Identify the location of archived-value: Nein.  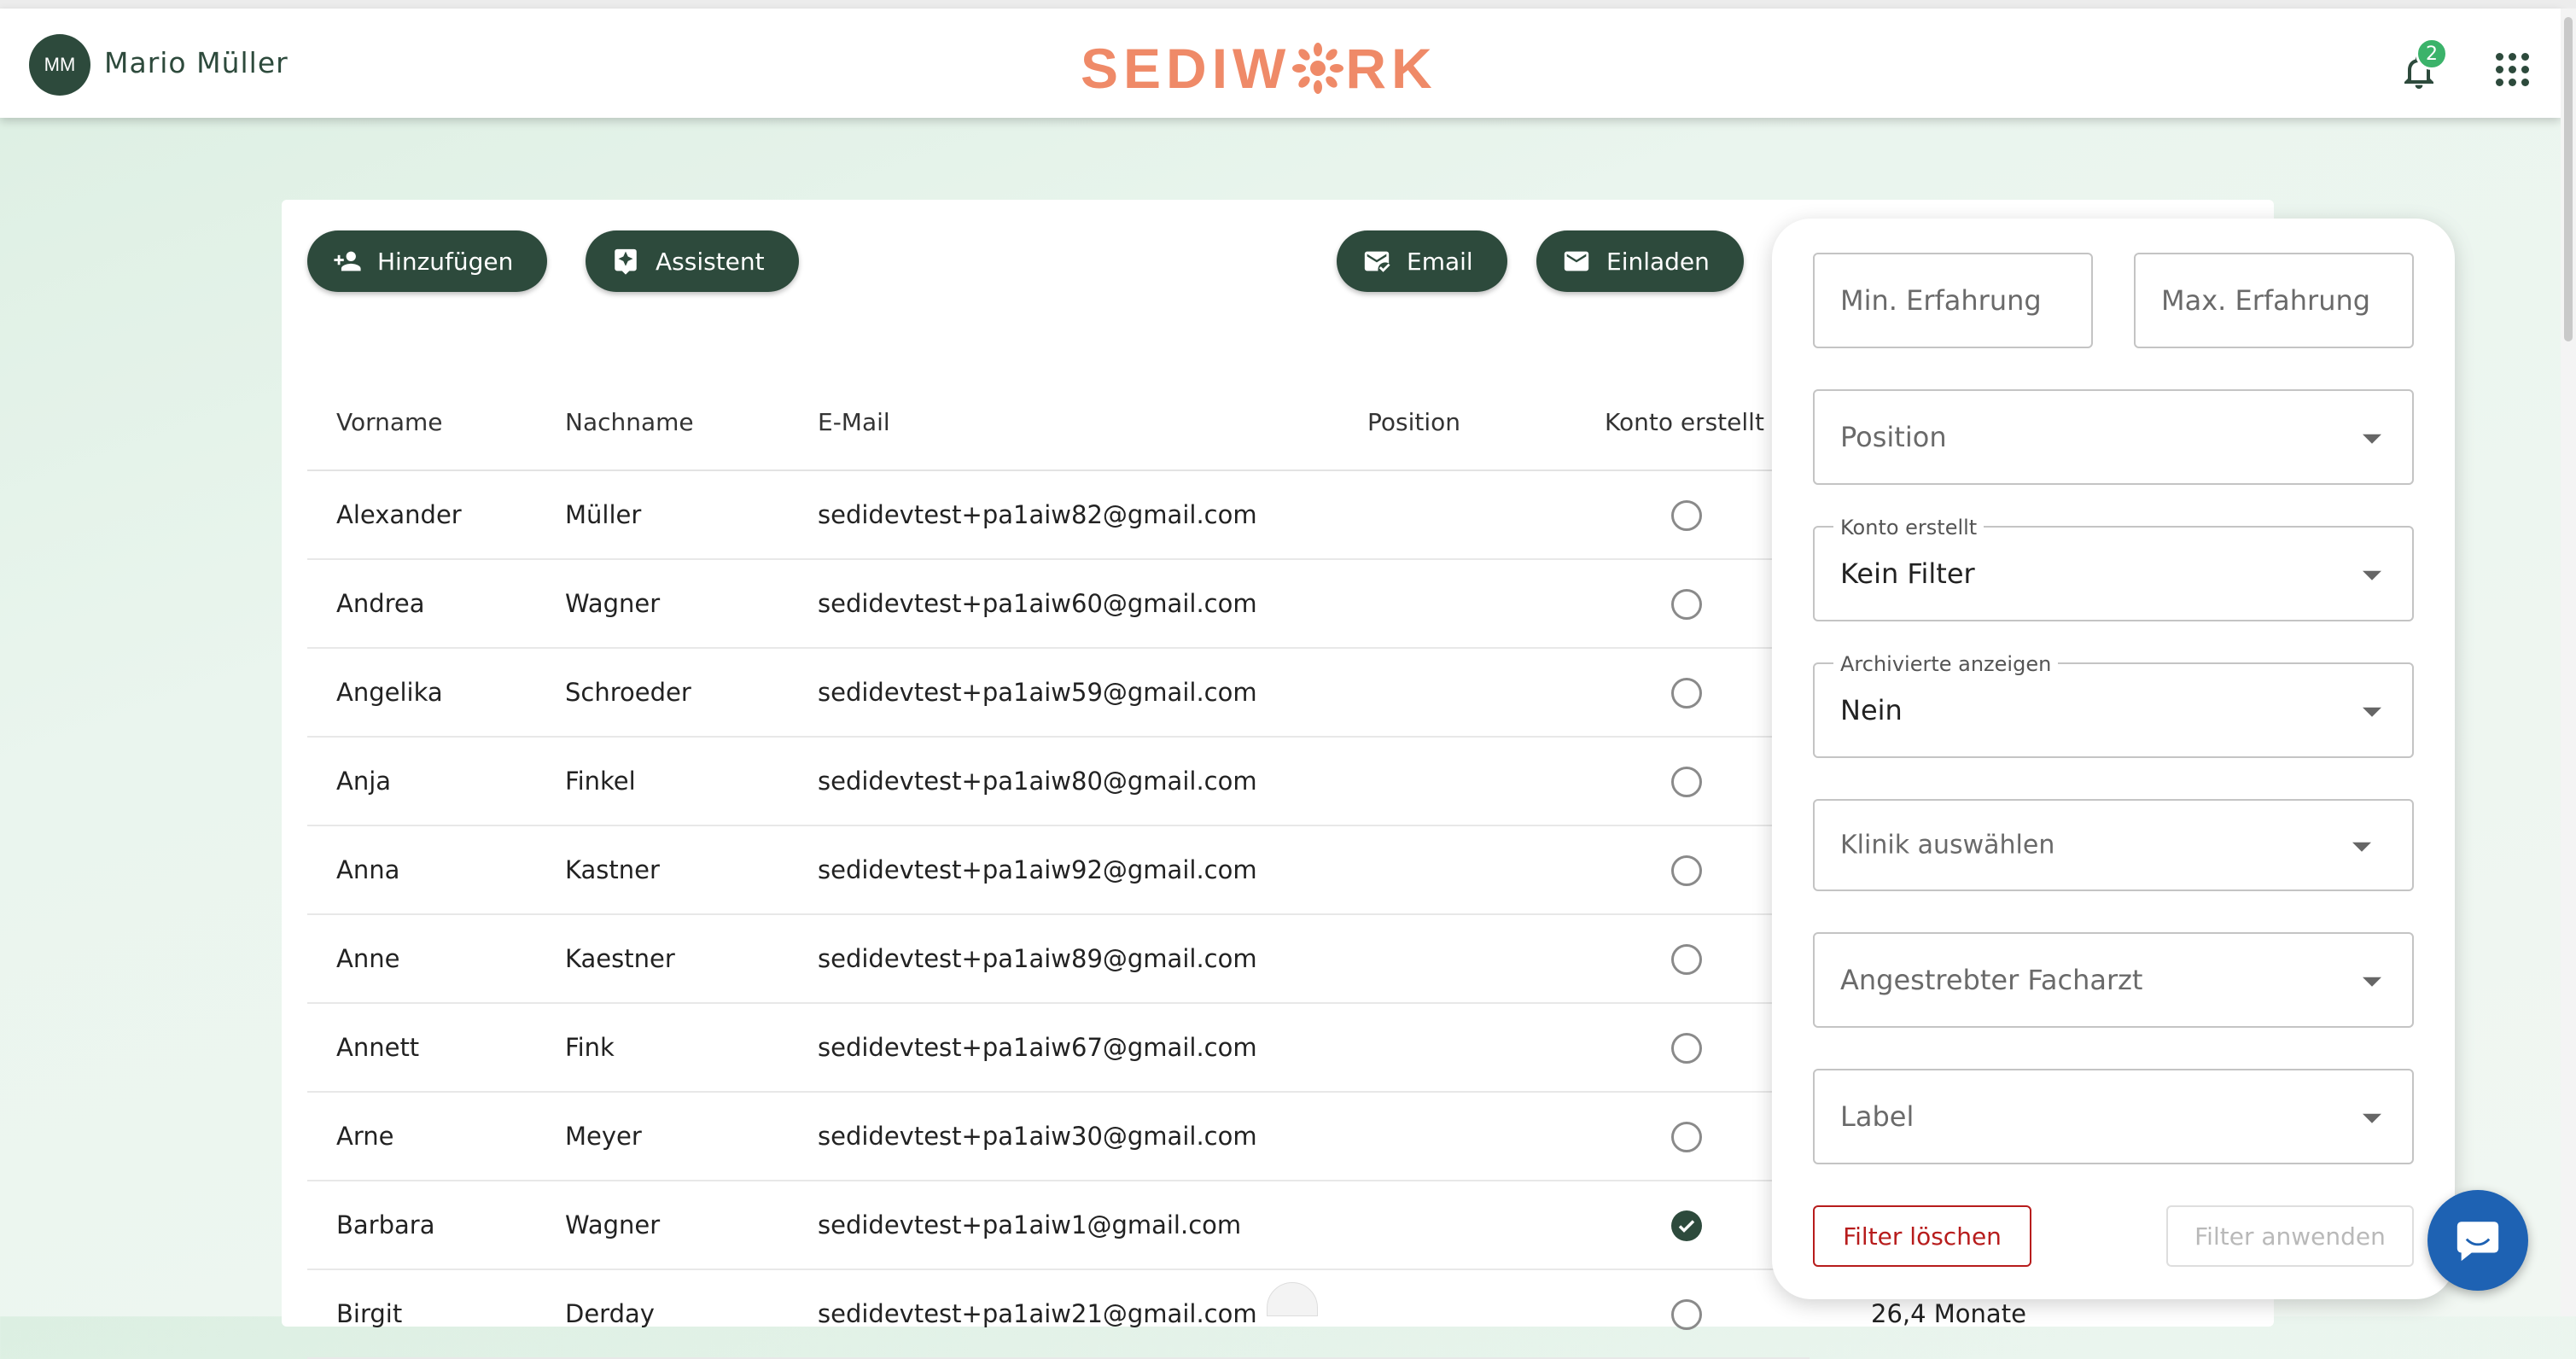
(1871, 710).